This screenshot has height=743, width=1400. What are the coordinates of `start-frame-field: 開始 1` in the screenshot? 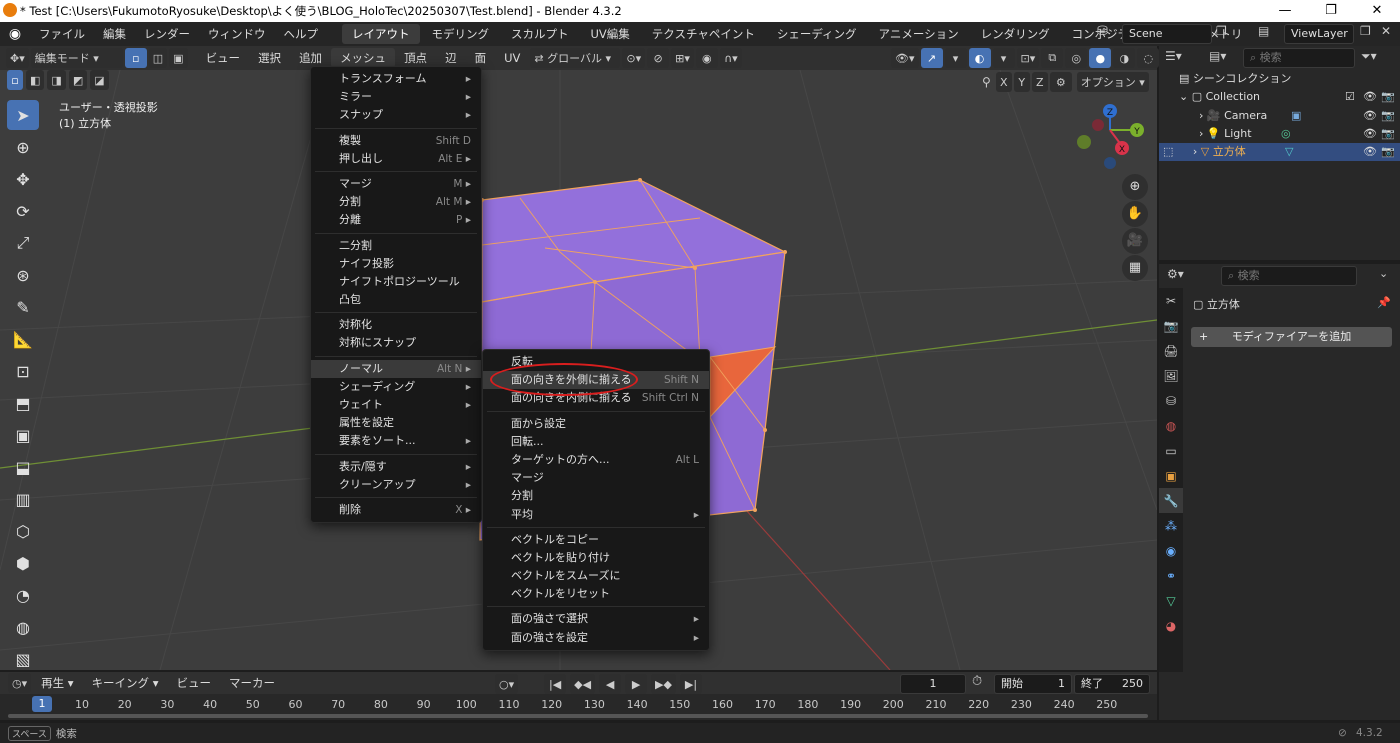 It's located at (1033, 684).